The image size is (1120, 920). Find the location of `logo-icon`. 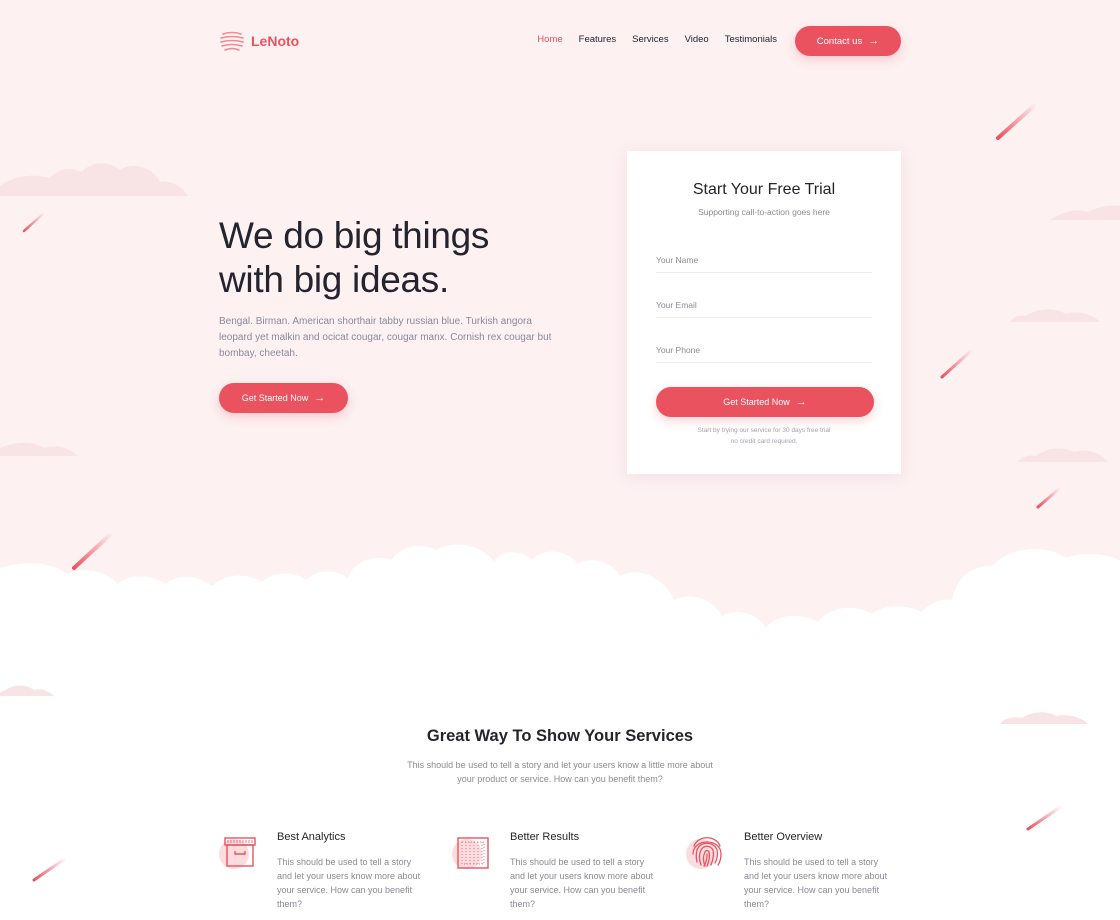

logo-icon is located at coordinates (232, 41).